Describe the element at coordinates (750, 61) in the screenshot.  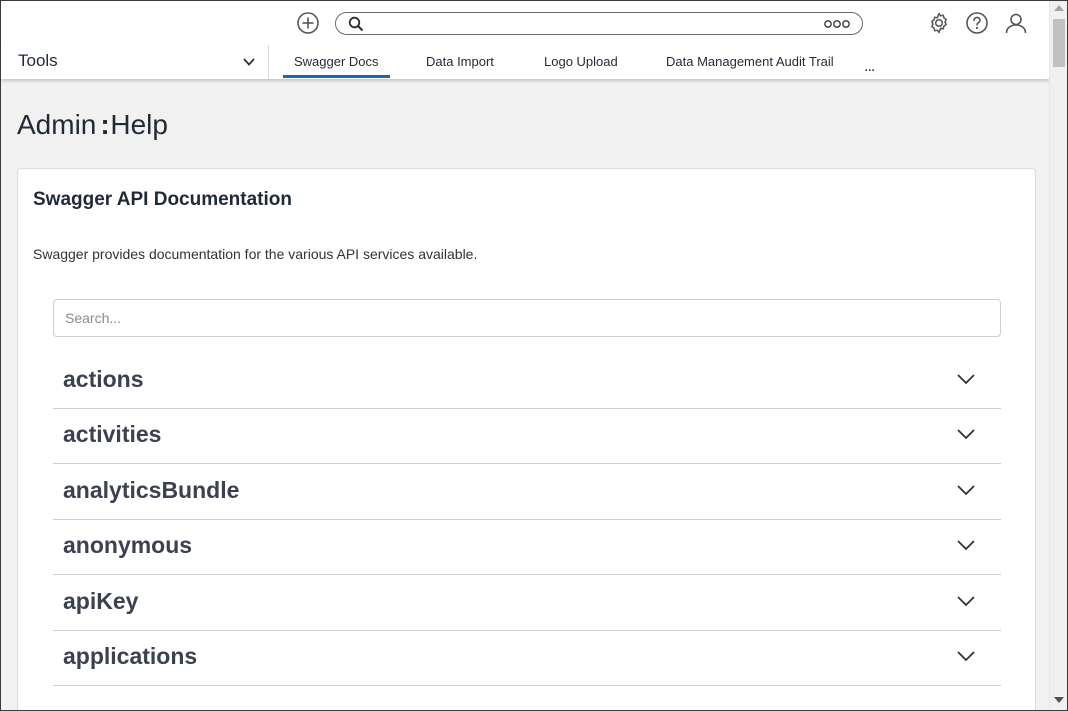
I see `tab-data-management-audit-trail: Data Management Audit Trail` at that location.